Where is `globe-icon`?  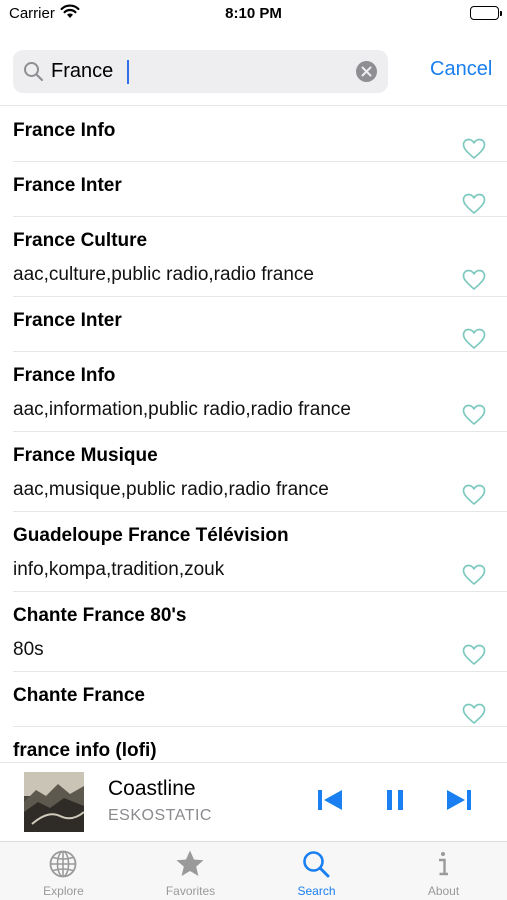 globe-icon is located at coordinates (63, 864).